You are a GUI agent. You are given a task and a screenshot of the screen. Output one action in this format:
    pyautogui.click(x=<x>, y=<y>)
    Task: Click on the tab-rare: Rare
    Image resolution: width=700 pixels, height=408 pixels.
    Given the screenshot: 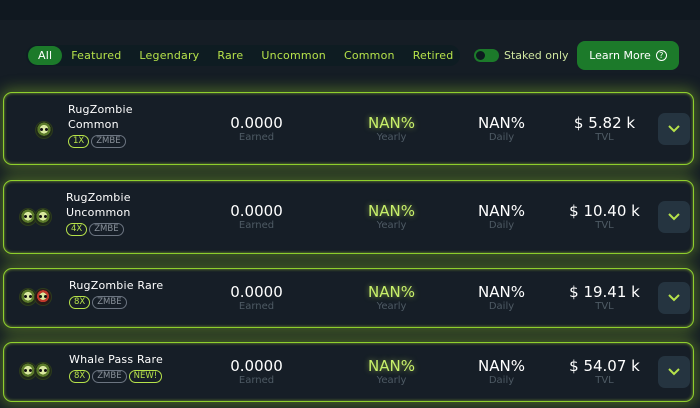 What is the action you would take?
    pyautogui.click(x=230, y=55)
    